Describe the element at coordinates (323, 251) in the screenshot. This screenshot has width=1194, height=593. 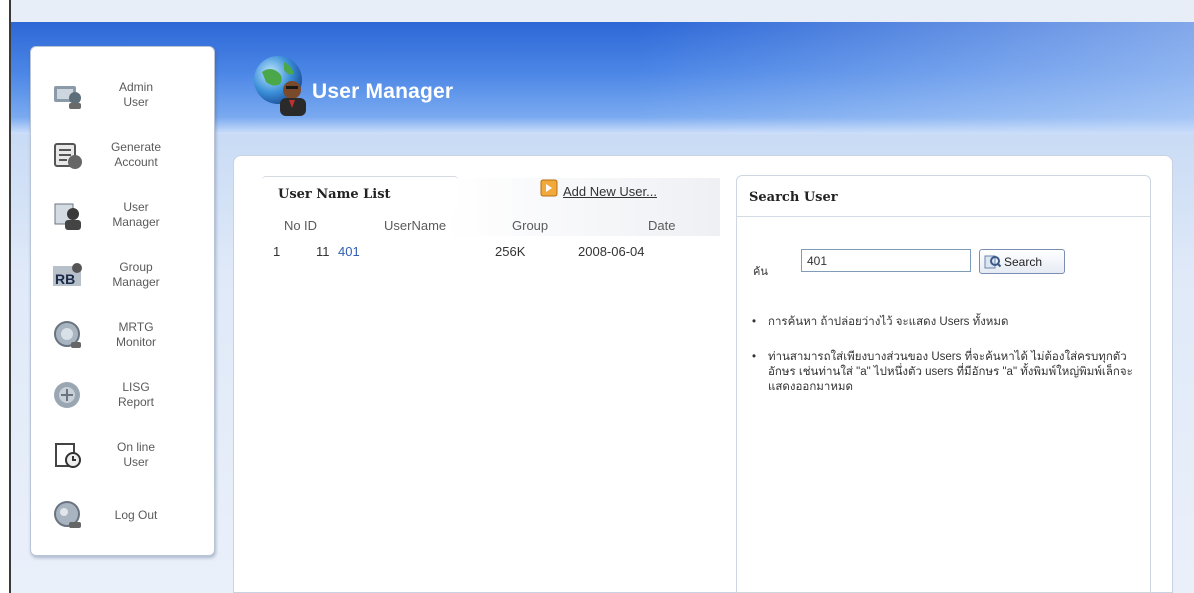
I see `row-id: 11` at that location.